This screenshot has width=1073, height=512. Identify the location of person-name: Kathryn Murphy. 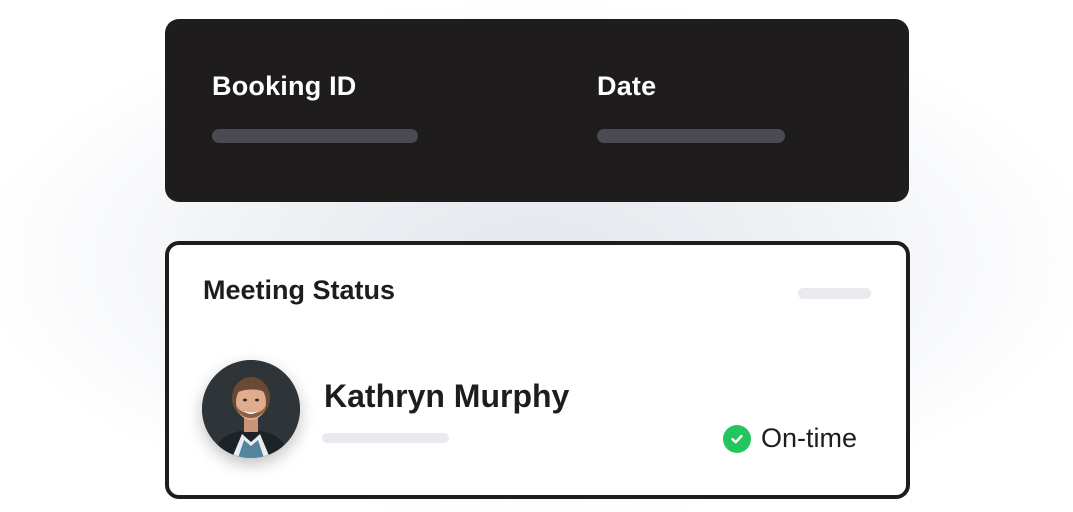
(447, 396).